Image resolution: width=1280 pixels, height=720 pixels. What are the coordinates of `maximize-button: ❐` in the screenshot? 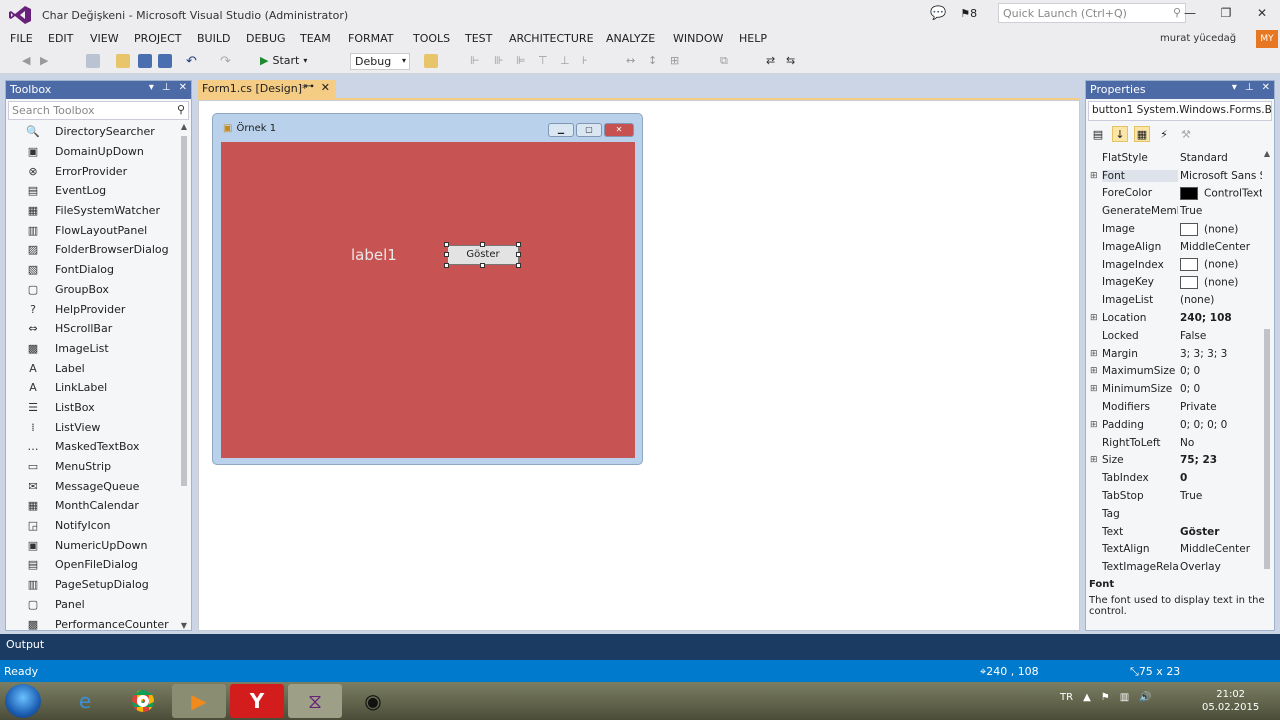 It's located at (1226, 13).